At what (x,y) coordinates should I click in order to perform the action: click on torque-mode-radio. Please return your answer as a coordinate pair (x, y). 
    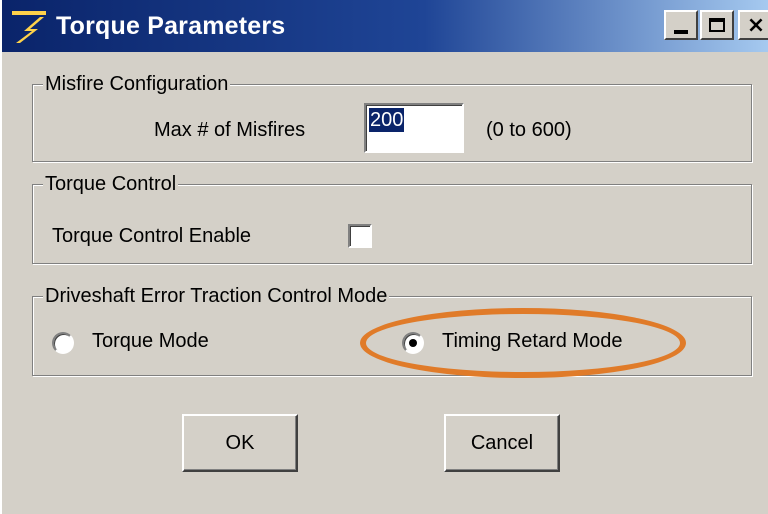
    Looking at the image, I should click on (63, 343).